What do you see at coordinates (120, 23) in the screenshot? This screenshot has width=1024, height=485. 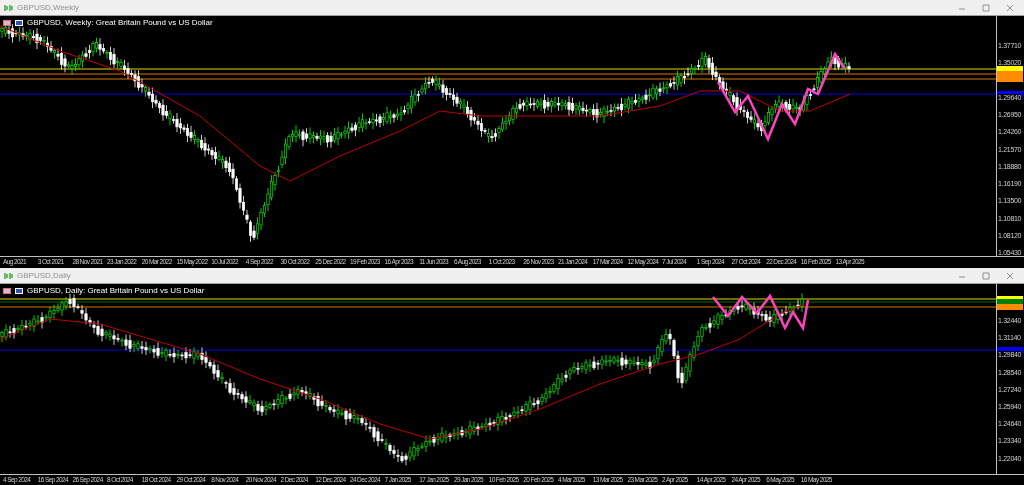 I see `chart-header: GBPUSD, Weekly: Great Britain Pound vs US Dollar` at bounding box center [120, 23].